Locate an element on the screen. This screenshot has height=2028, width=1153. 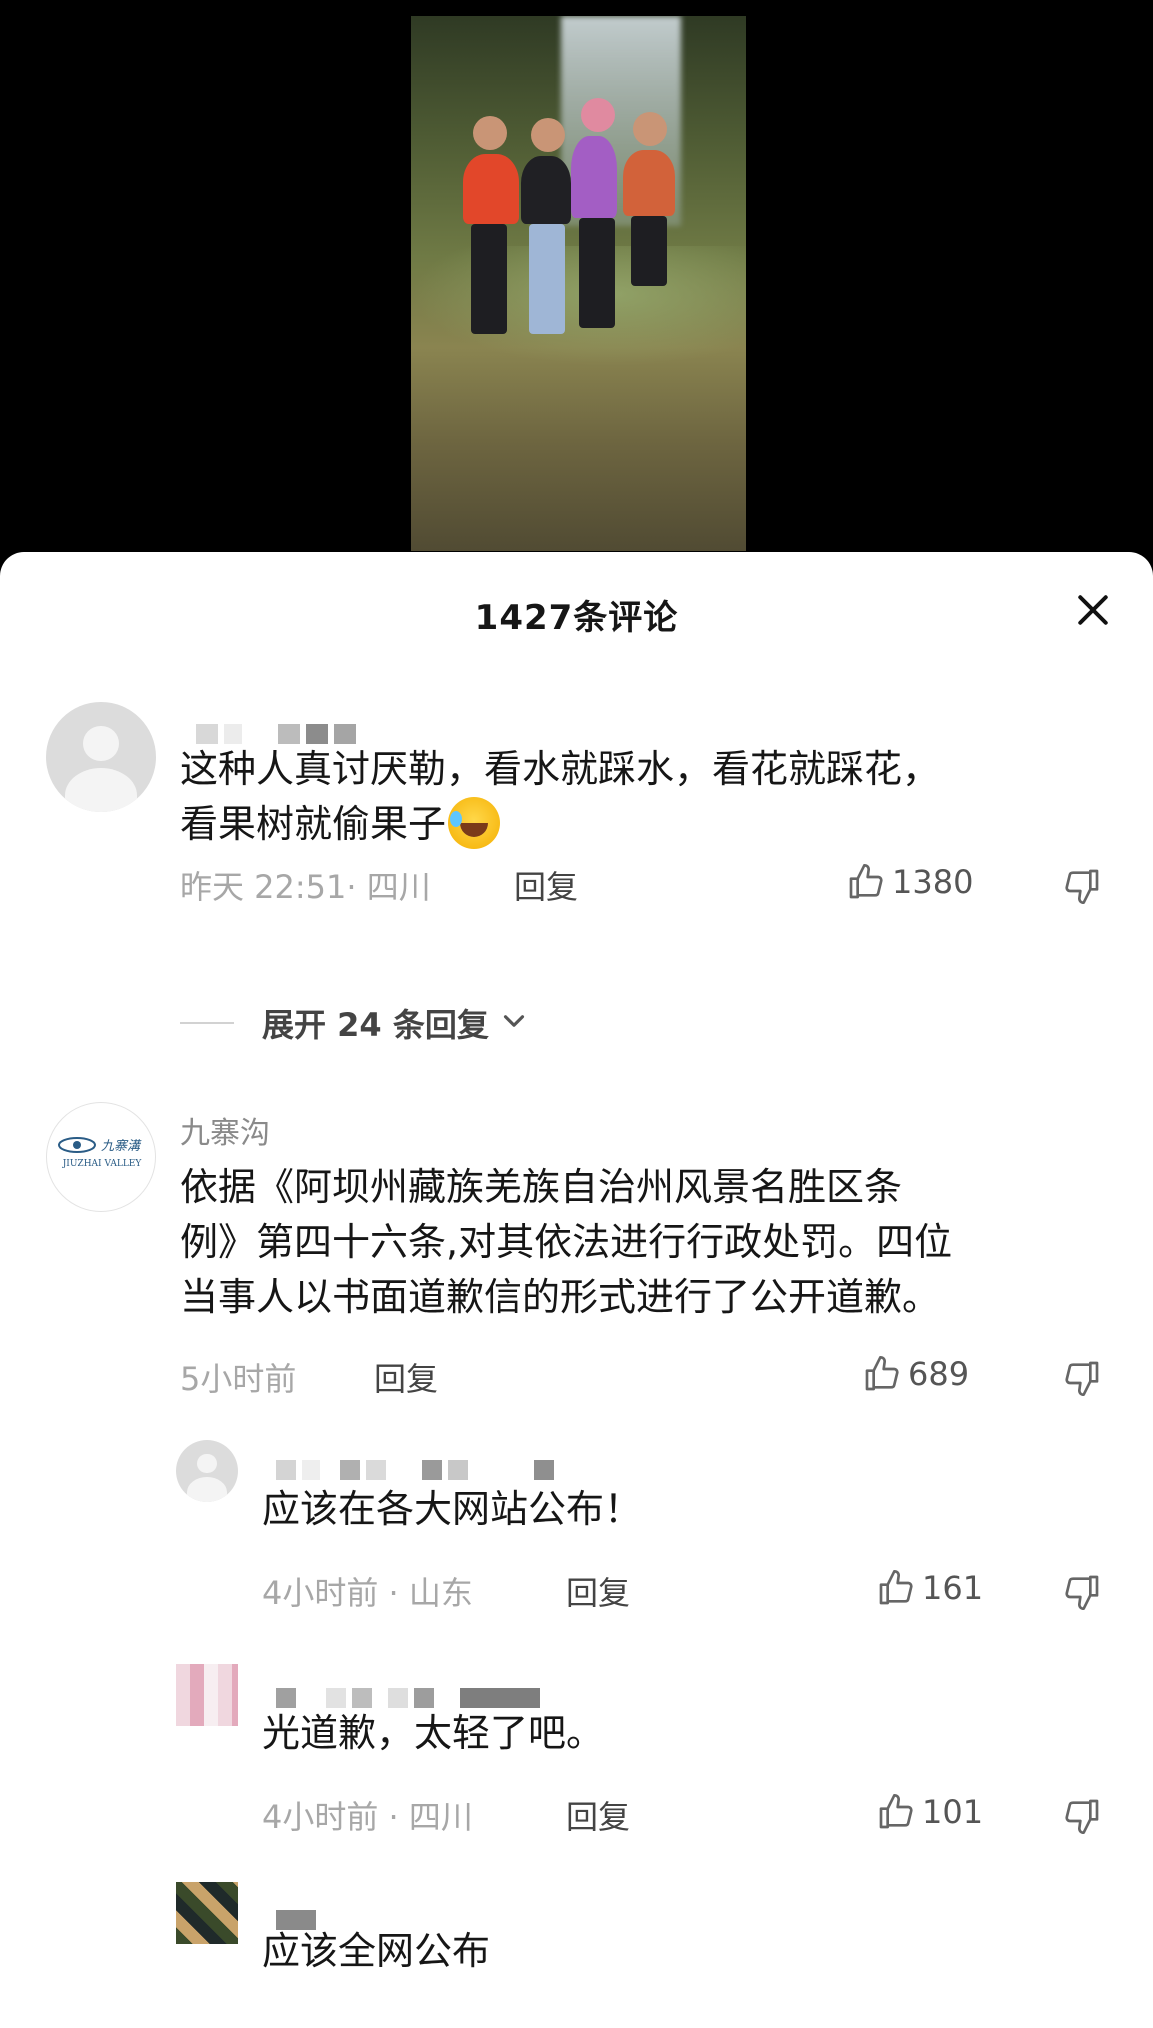
like-count: 1380 is located at coordinates (933, 882).